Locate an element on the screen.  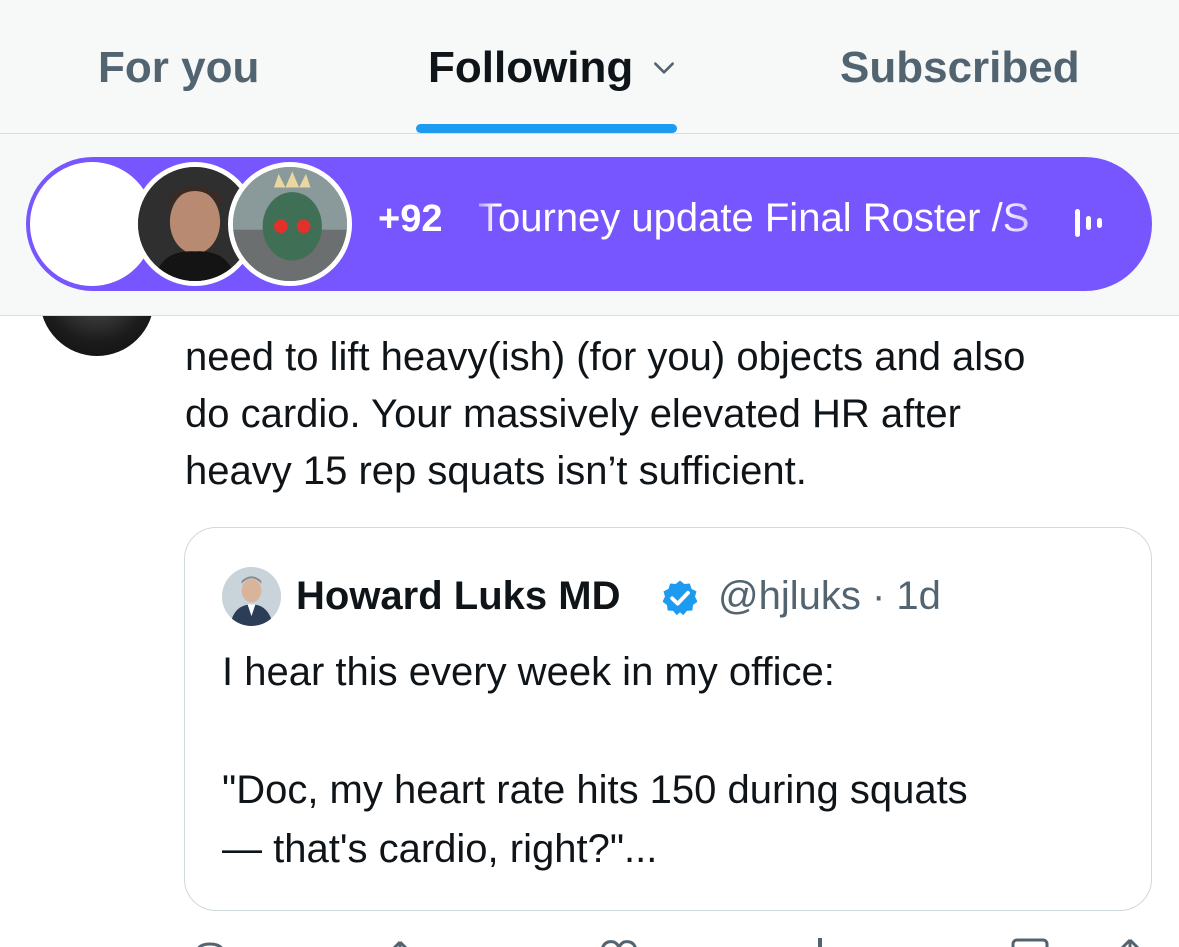
space-listener-count: +92 is located at coordinates (410, 219).